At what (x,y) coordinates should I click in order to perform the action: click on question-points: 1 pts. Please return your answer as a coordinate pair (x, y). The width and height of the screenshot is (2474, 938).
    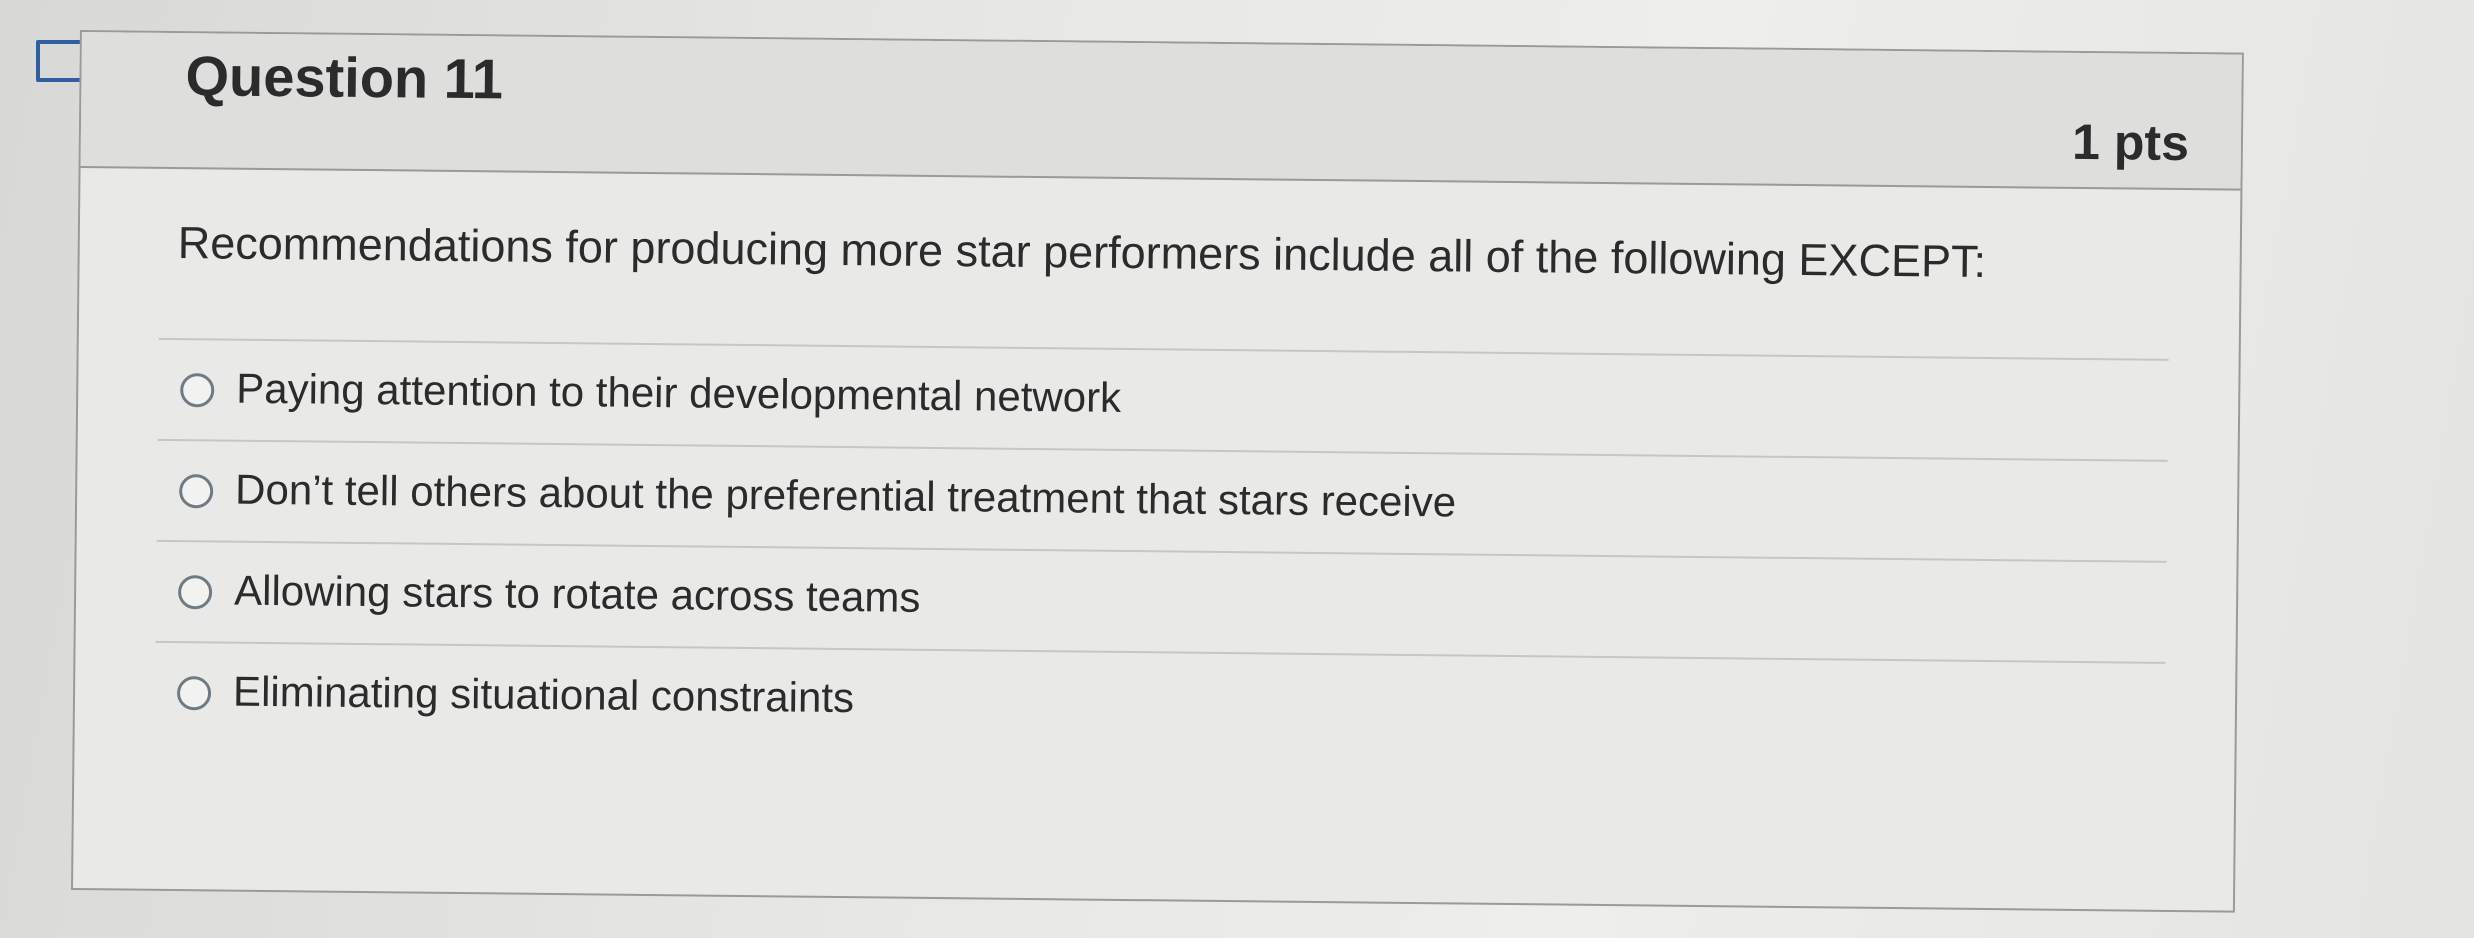
    Looking at the image, I should click on (2130, 142).